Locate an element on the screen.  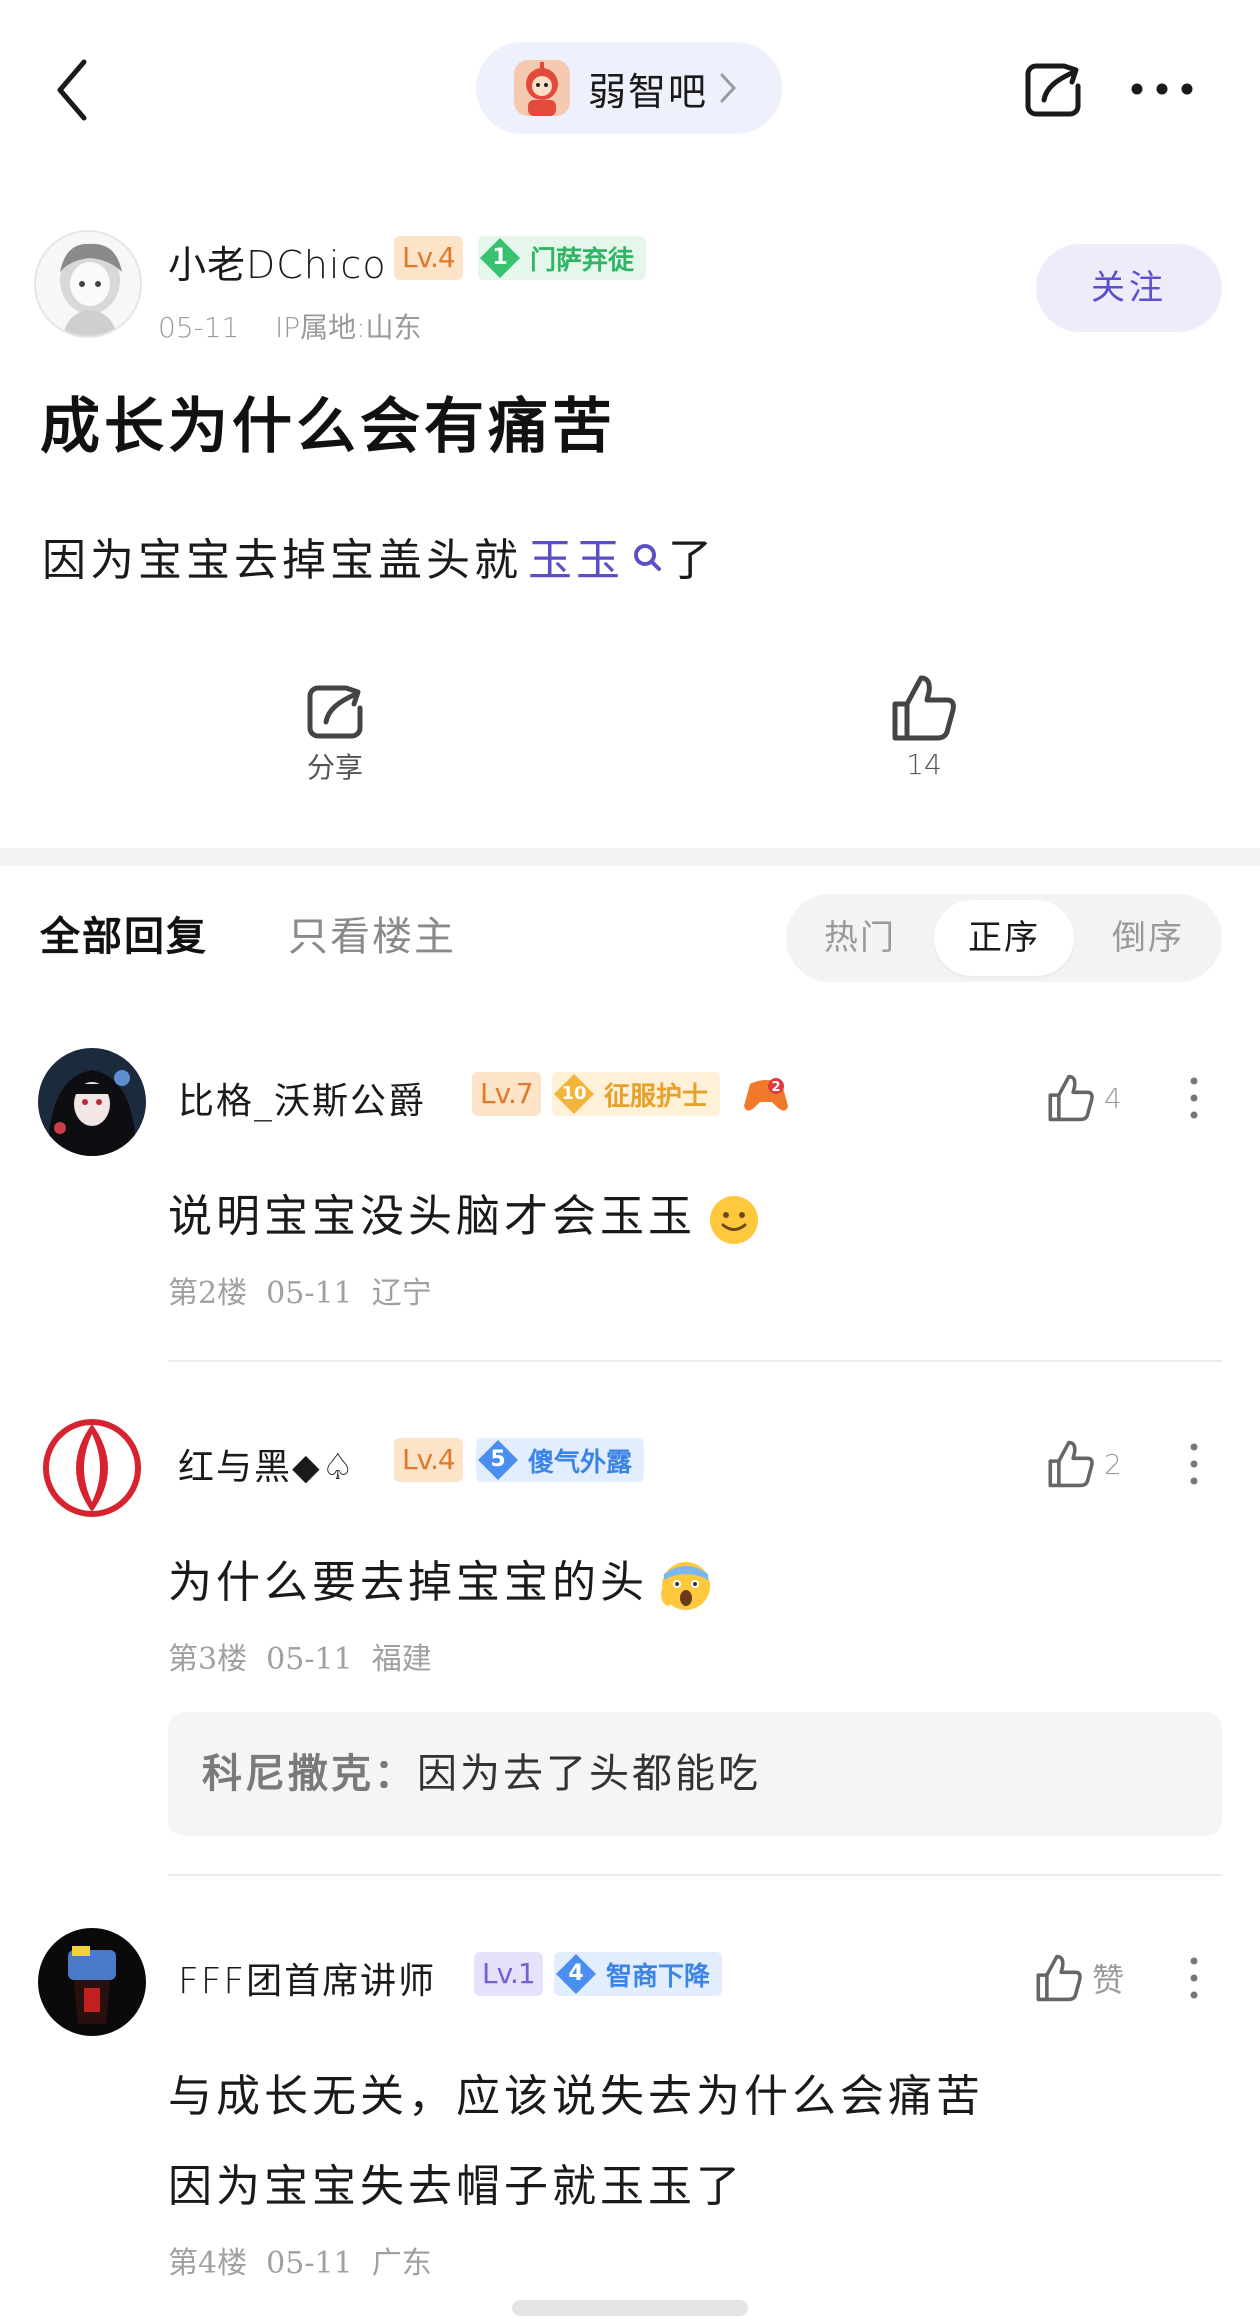
scroll-indicator is located at coordinates (630, 2308).